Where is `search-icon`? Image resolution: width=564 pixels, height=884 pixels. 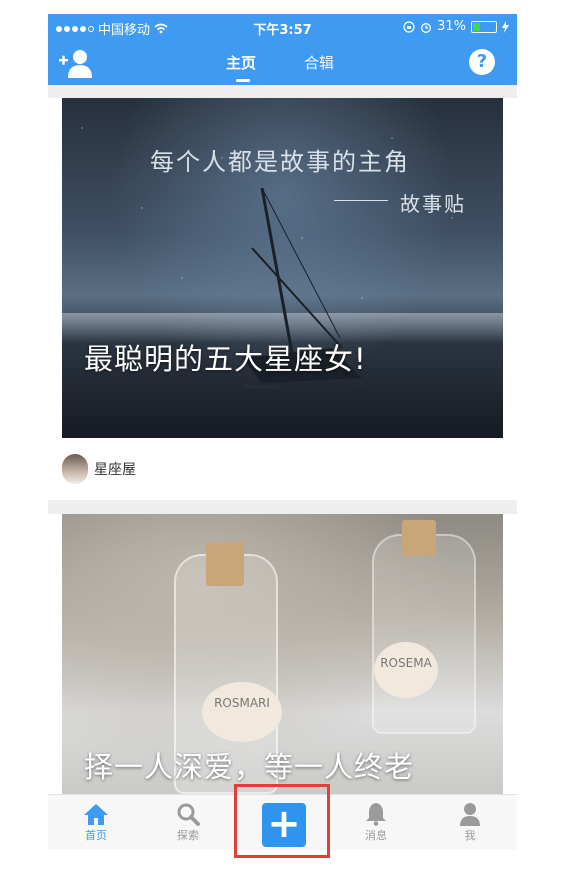 search-icon is located at coordinates (188, 814).